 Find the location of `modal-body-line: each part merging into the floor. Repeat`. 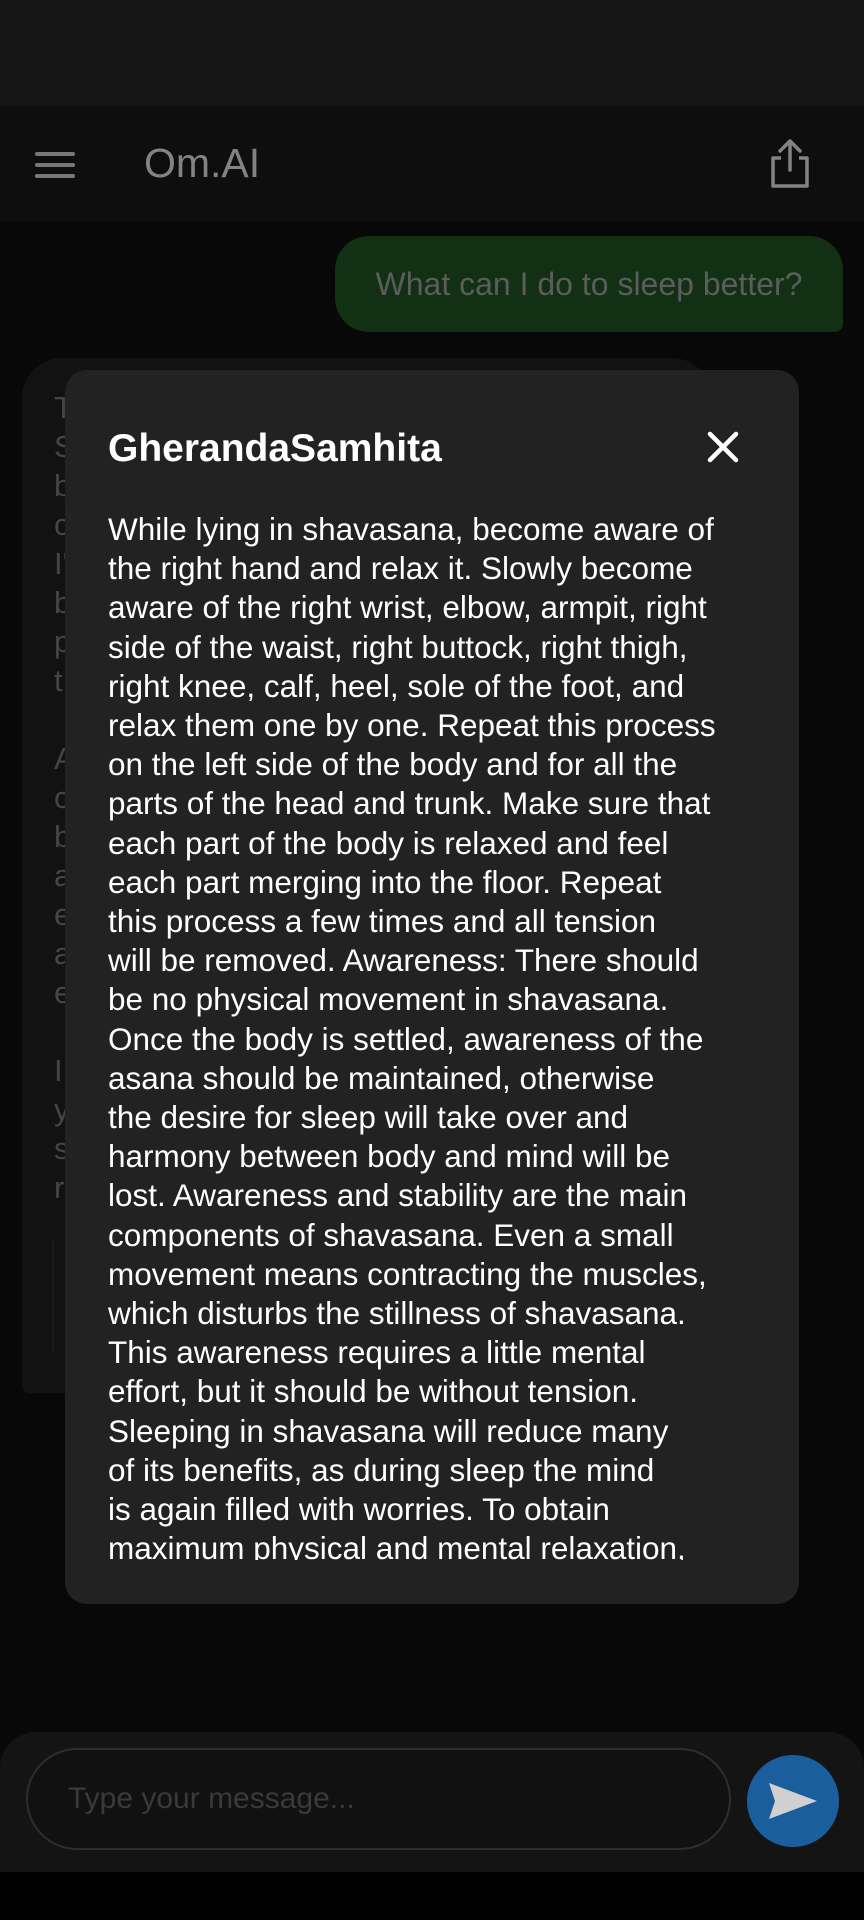

modal-body-line: each part merging into the floor. Repeat is located at coordinates (385, 881).